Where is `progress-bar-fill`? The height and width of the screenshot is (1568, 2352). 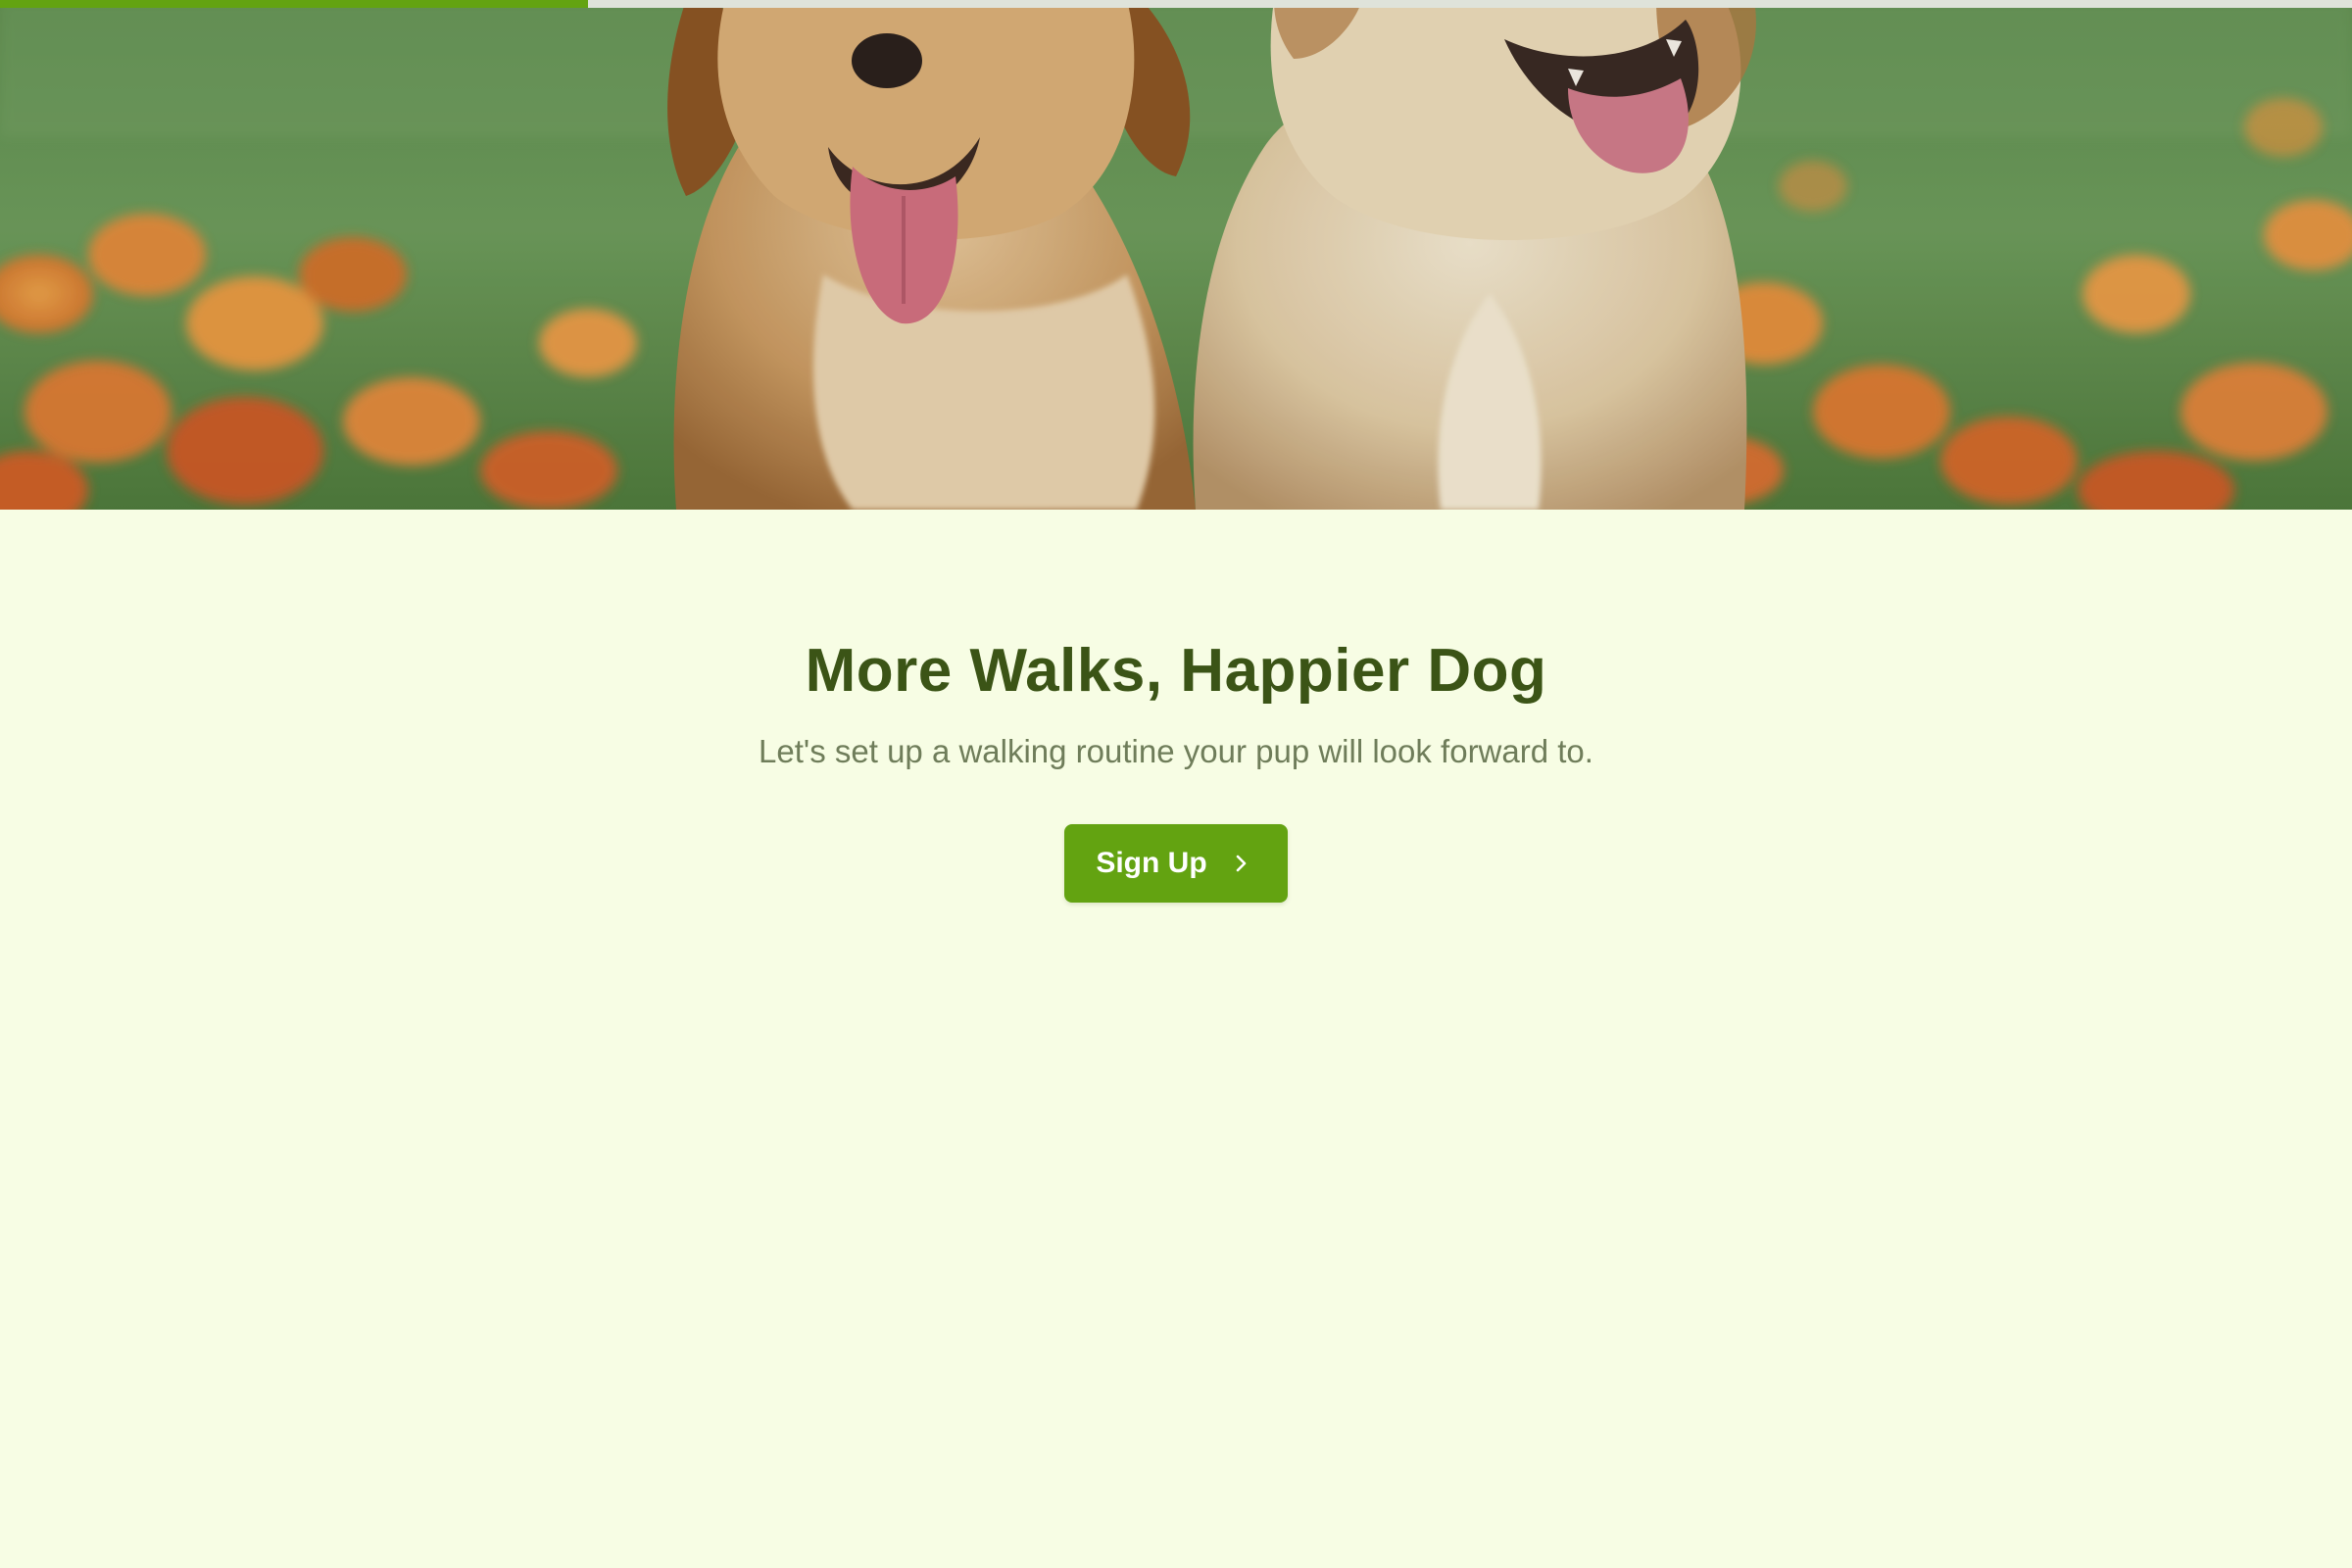
progress-bar-fill is located at coordinates (294, 4).